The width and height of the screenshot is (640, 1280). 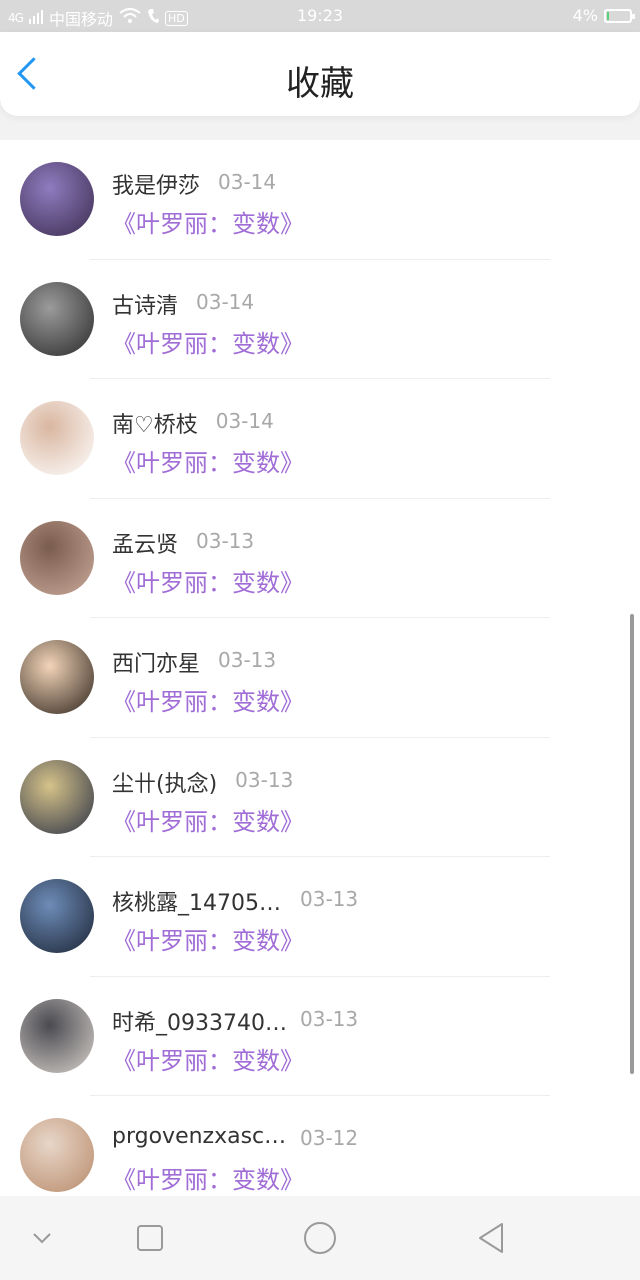 What do you see at coordinates (320, 797) in the screenshot?
I see `list-item: 尘卄(执念) 03-13 《叶罗丽：变数》` at bounding box center [320, 797].